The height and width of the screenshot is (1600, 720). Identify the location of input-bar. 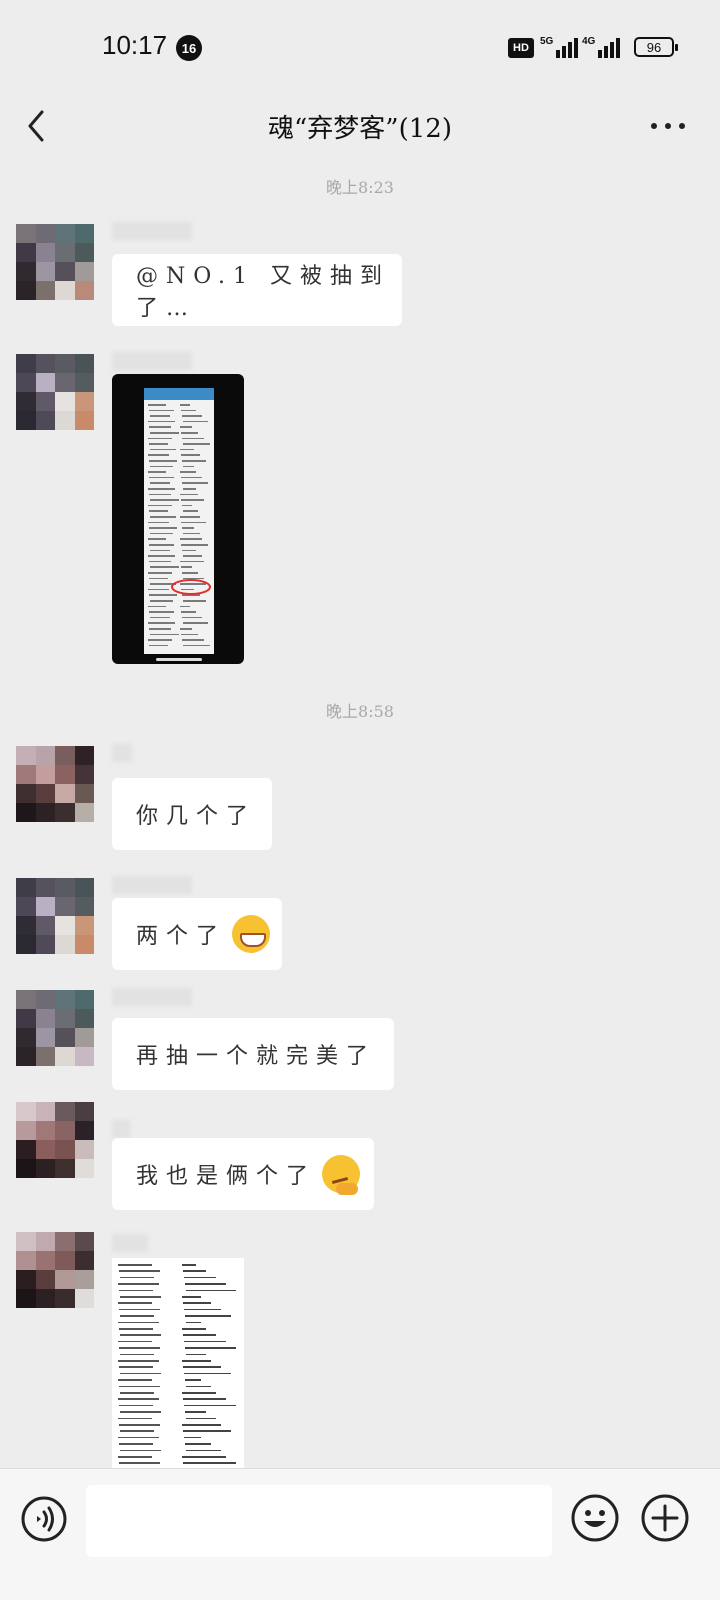
(360, 1534).